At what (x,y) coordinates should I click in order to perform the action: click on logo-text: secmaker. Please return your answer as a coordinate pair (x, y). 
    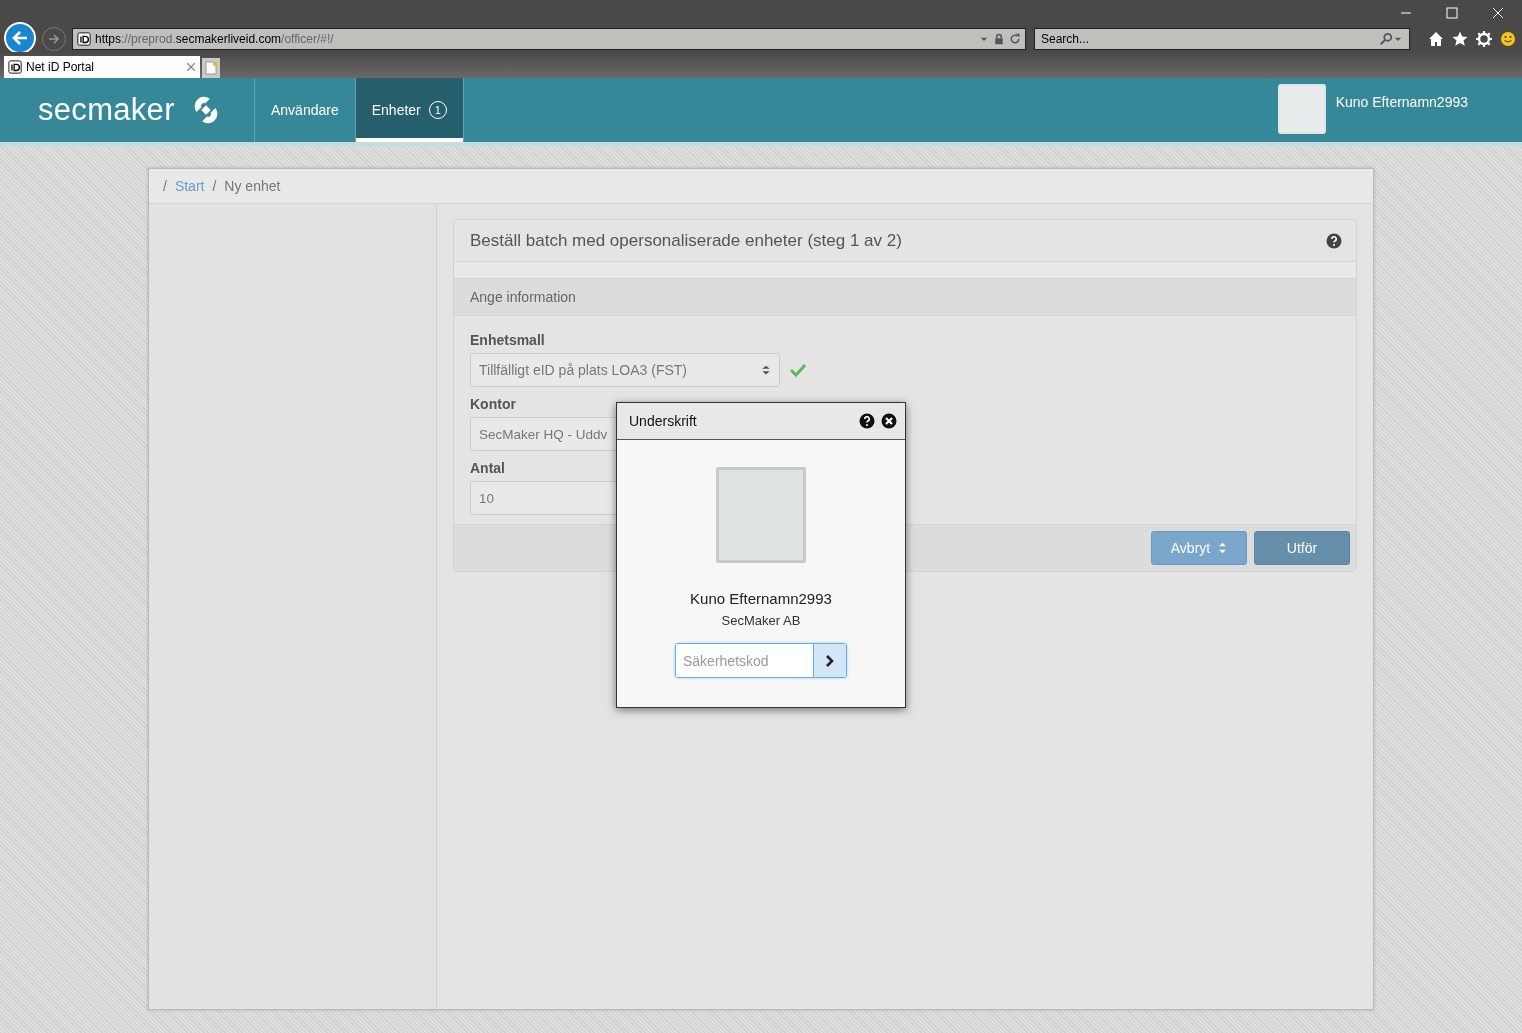
    Looking at the image, I should click on (106, 110).